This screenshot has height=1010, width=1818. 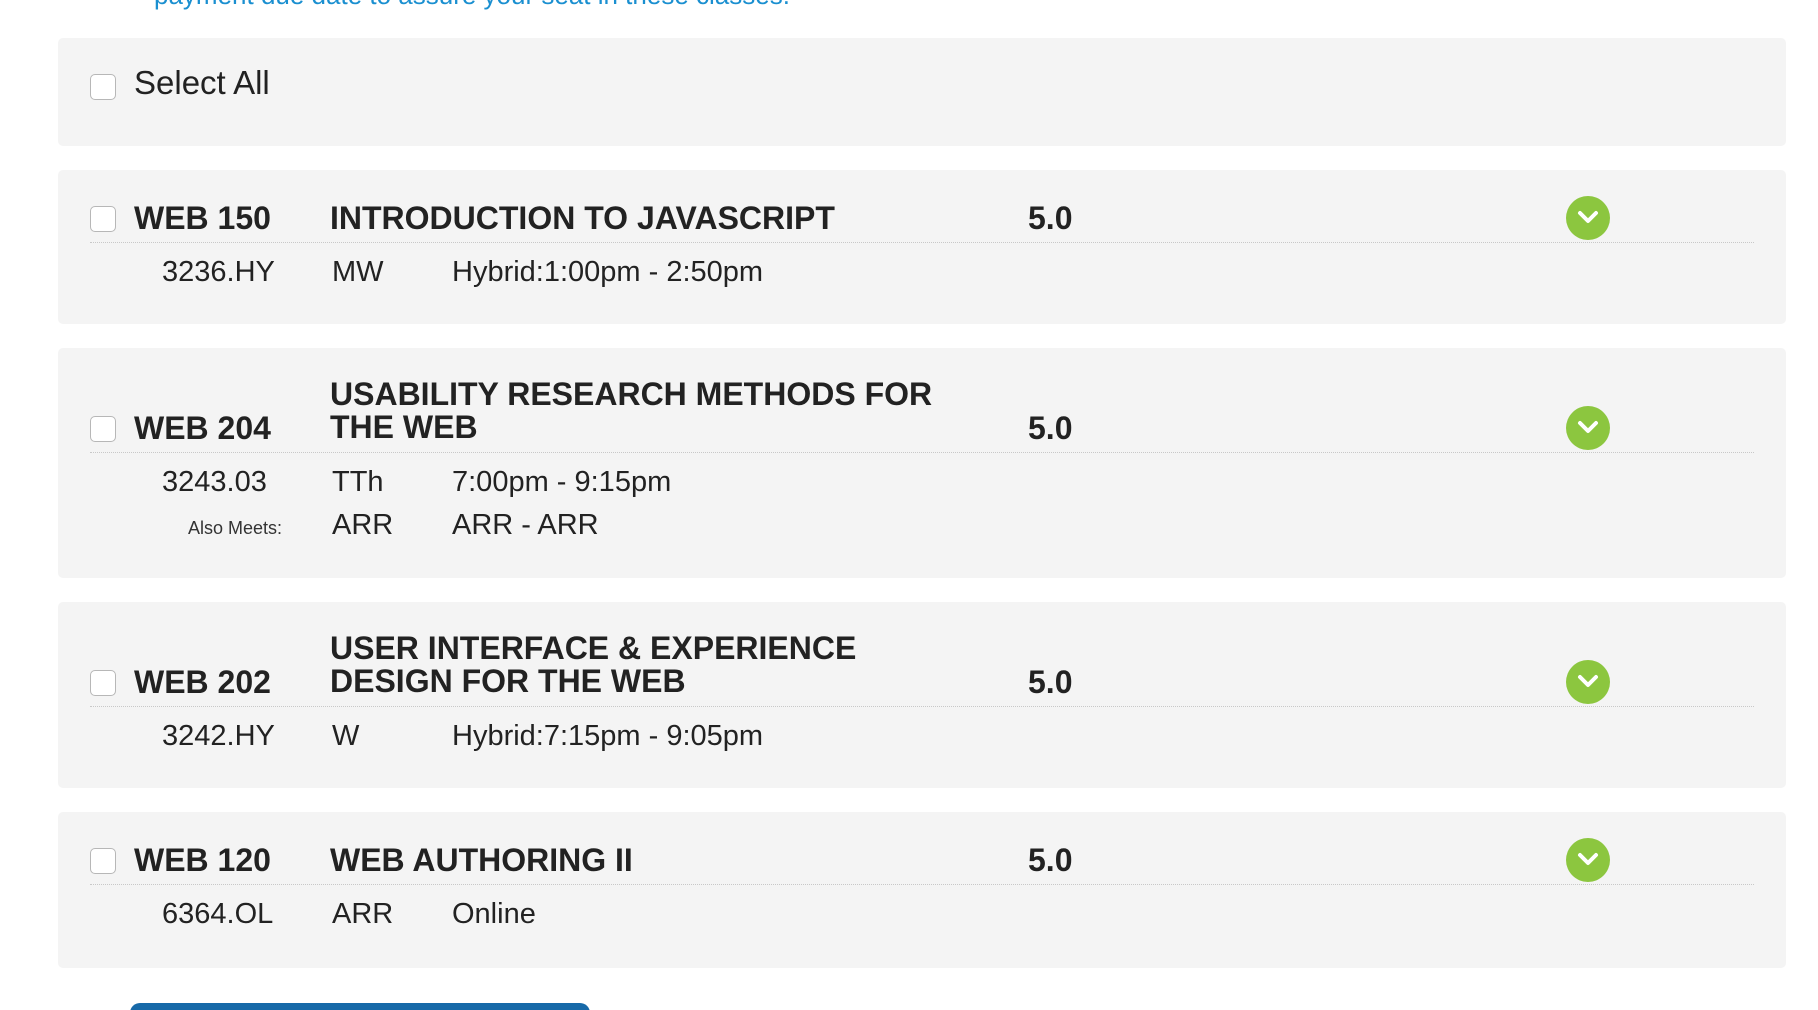 I want to click on meeting-time: 7:00pm - 9:15pm, so click(x=562, y=482).